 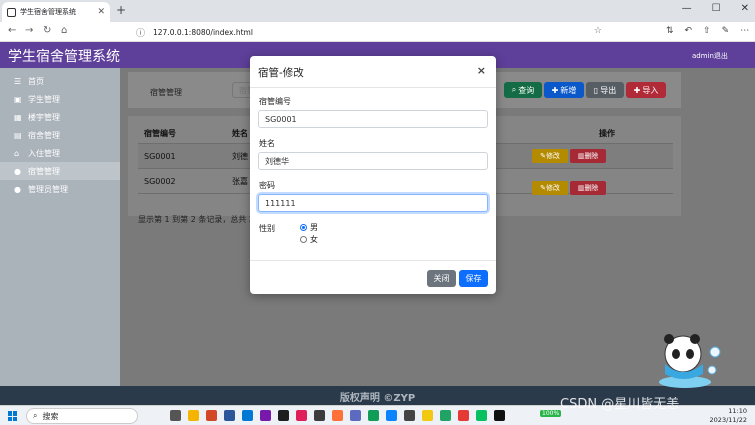 I want to click on close-tab-icon: ✕, so click(x=101, y=12).